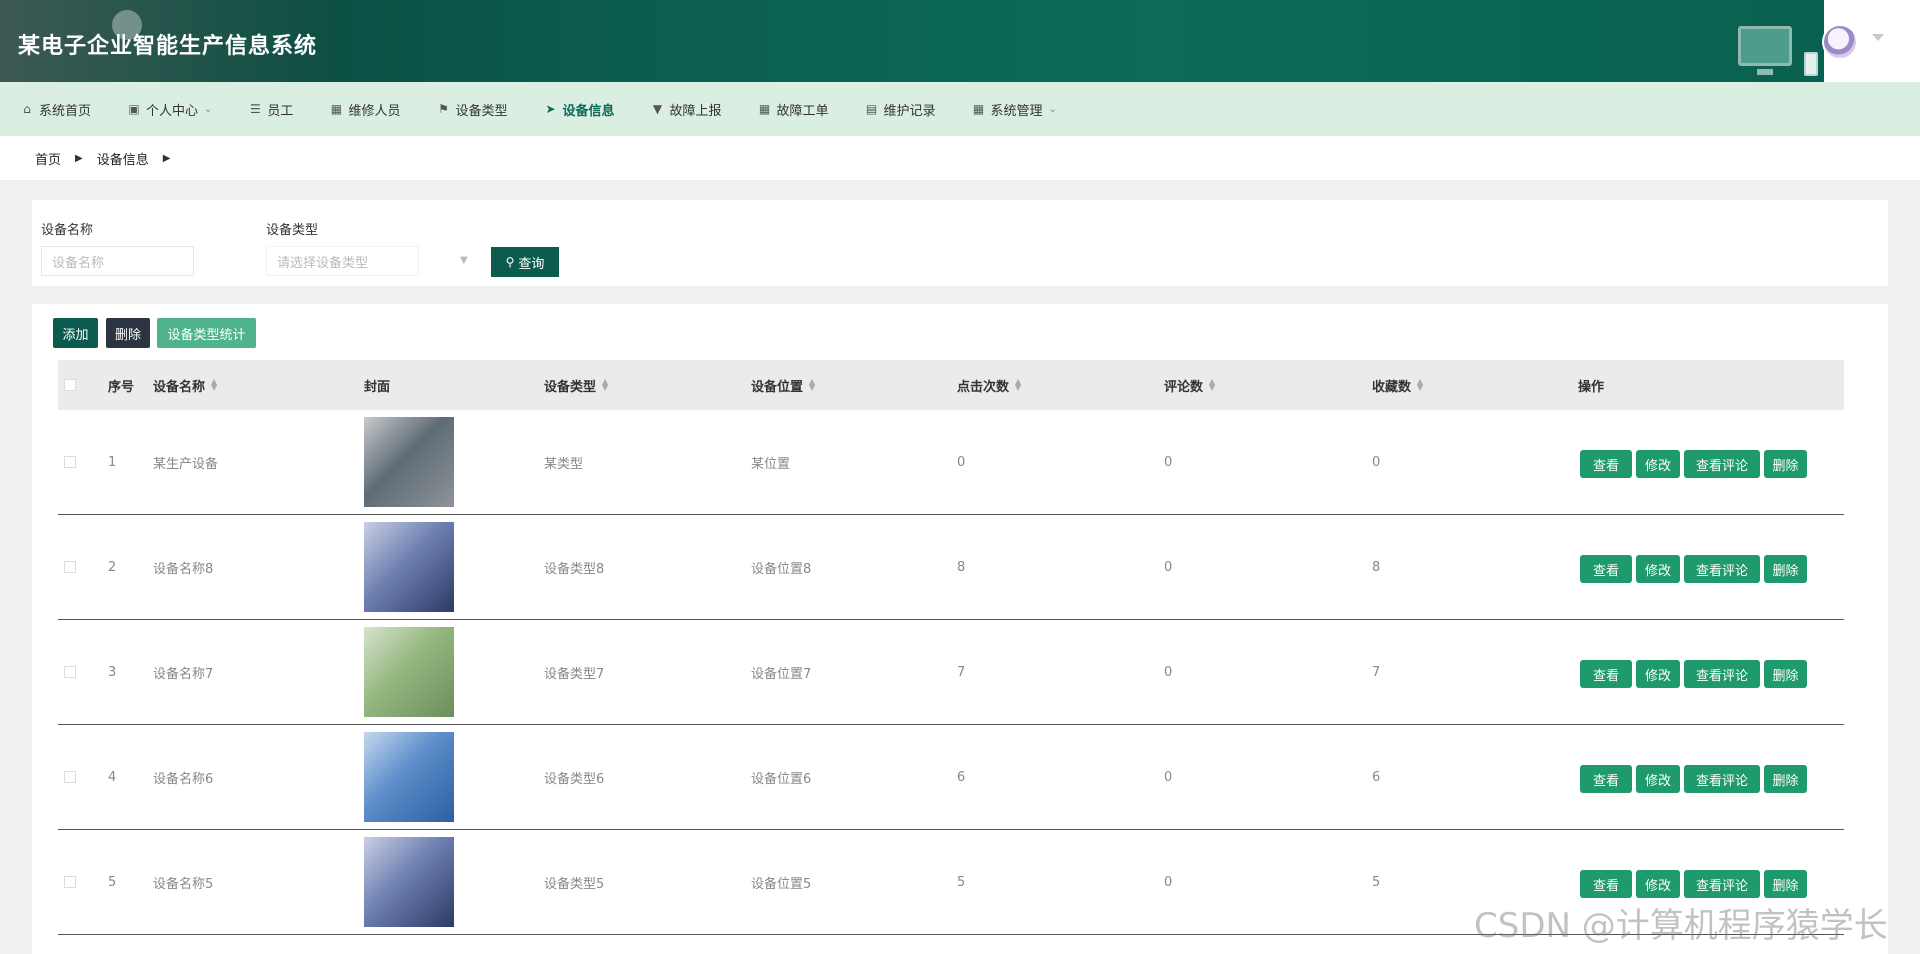  I want to click on nav-item-3: ▦ 维修人员, so click(365, 109).